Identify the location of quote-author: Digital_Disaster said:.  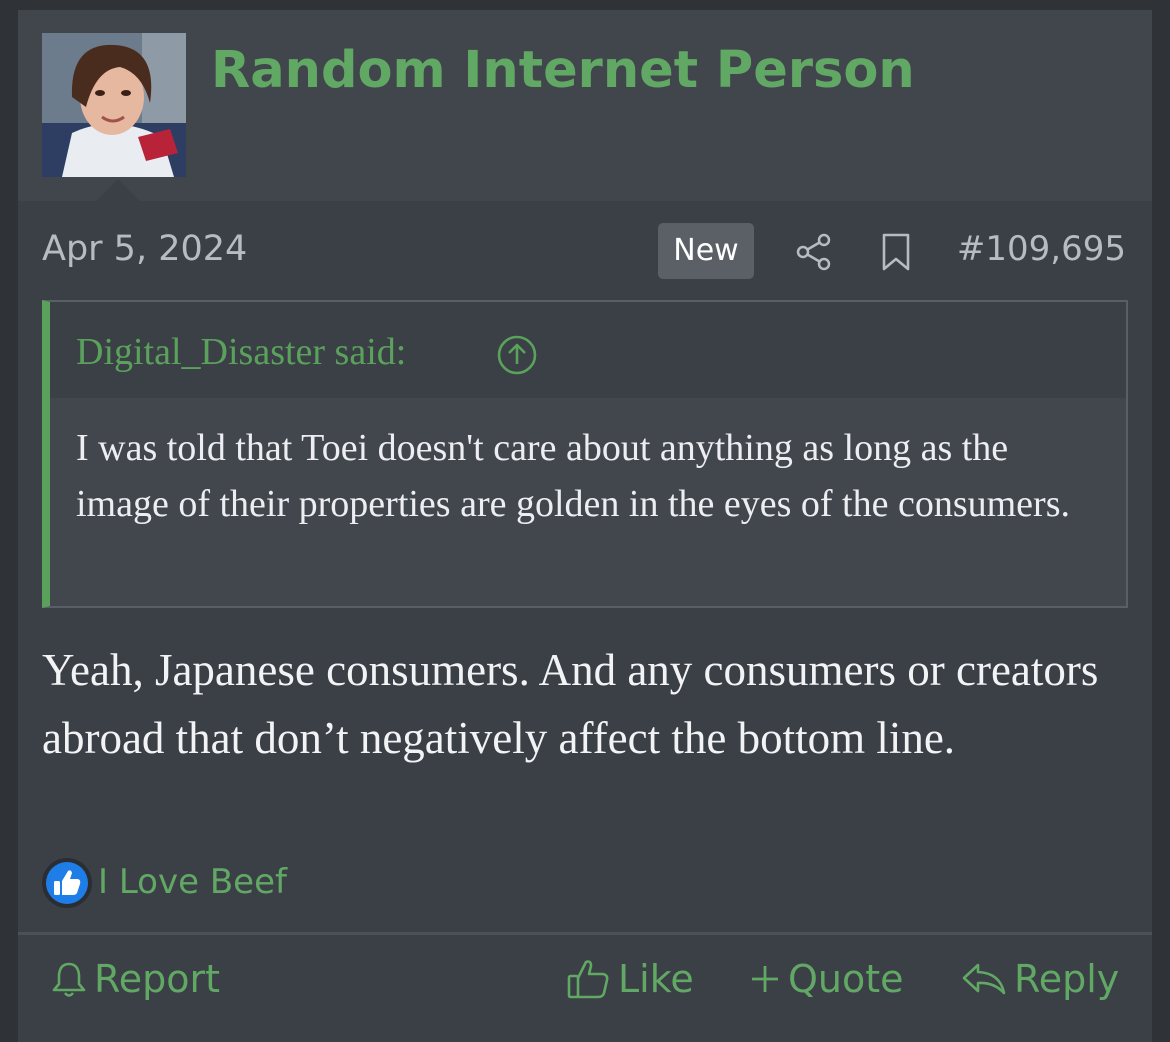
(241, 352).